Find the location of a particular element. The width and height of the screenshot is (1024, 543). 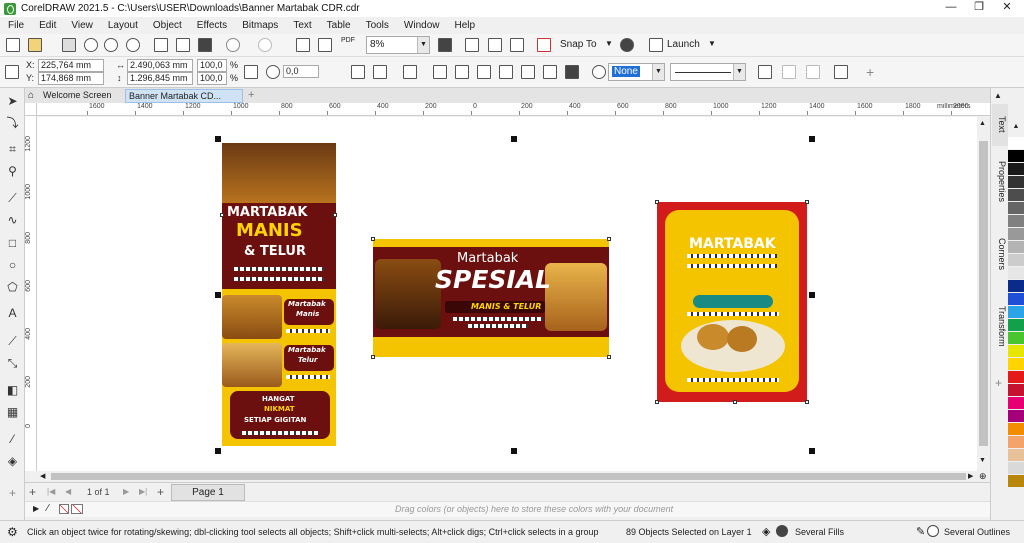

palette-menu-icon: ▶ is located at coordinates (36, 508).